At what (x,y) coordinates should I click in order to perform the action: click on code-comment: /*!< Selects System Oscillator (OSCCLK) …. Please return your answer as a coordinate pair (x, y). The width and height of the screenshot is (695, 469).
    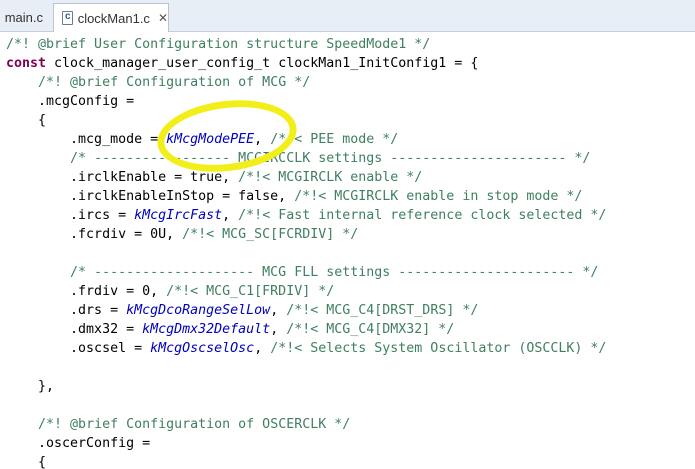
    Looking at the image, I should click on (438, 348).